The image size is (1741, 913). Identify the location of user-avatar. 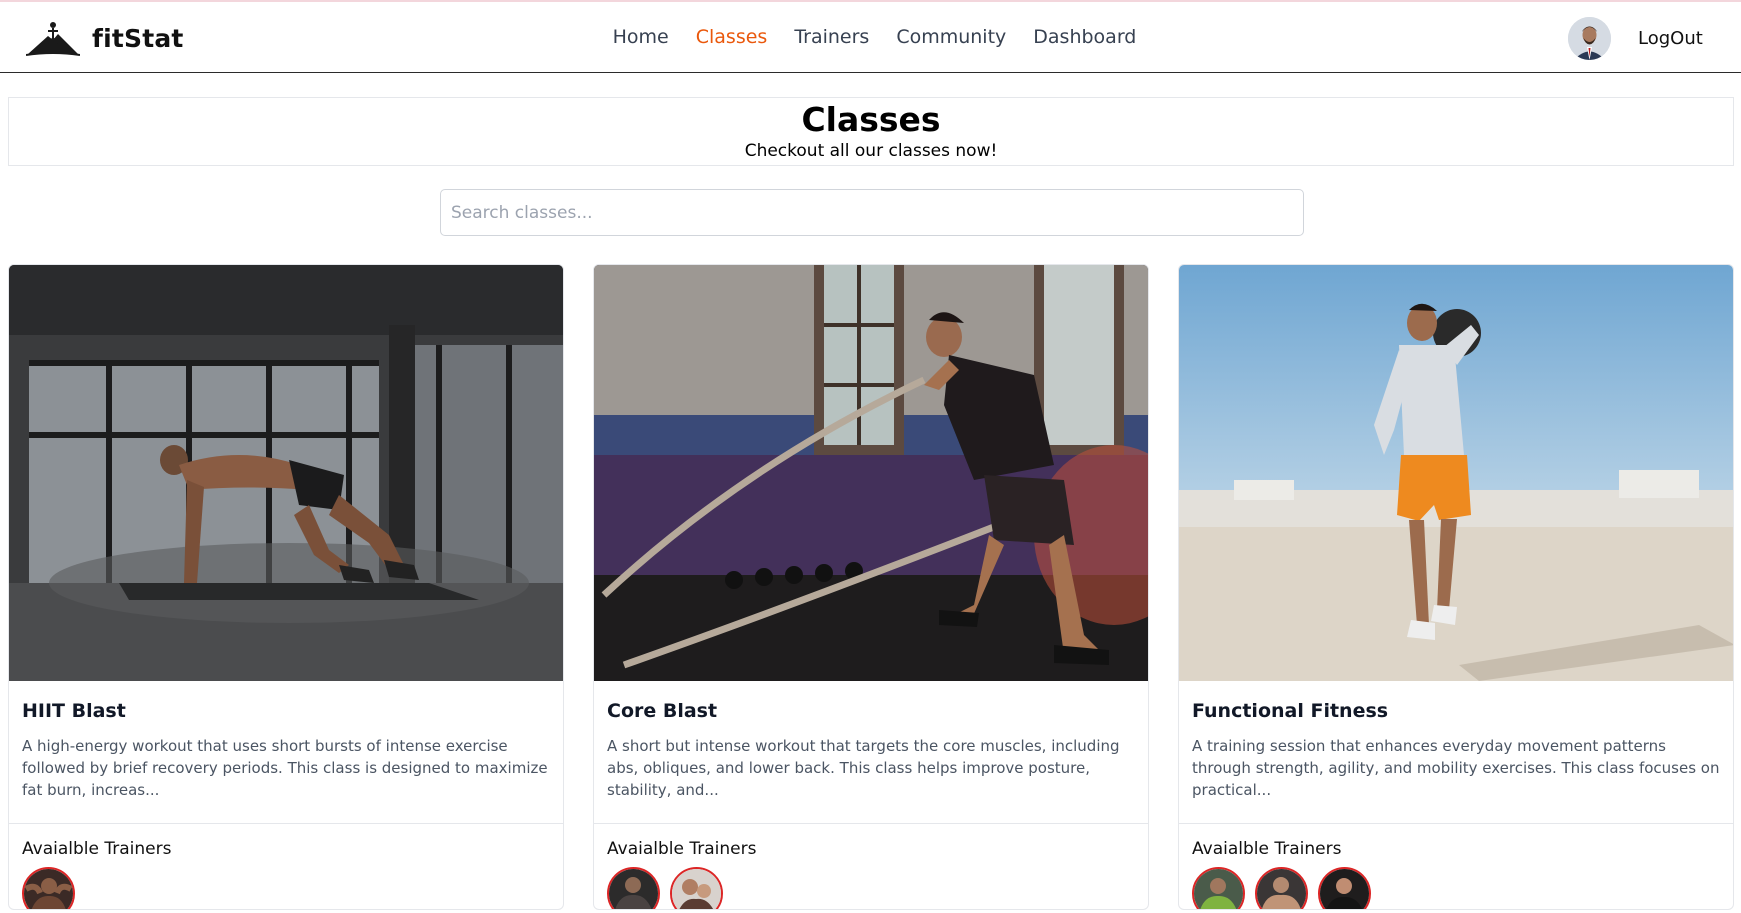
(1589, 38).